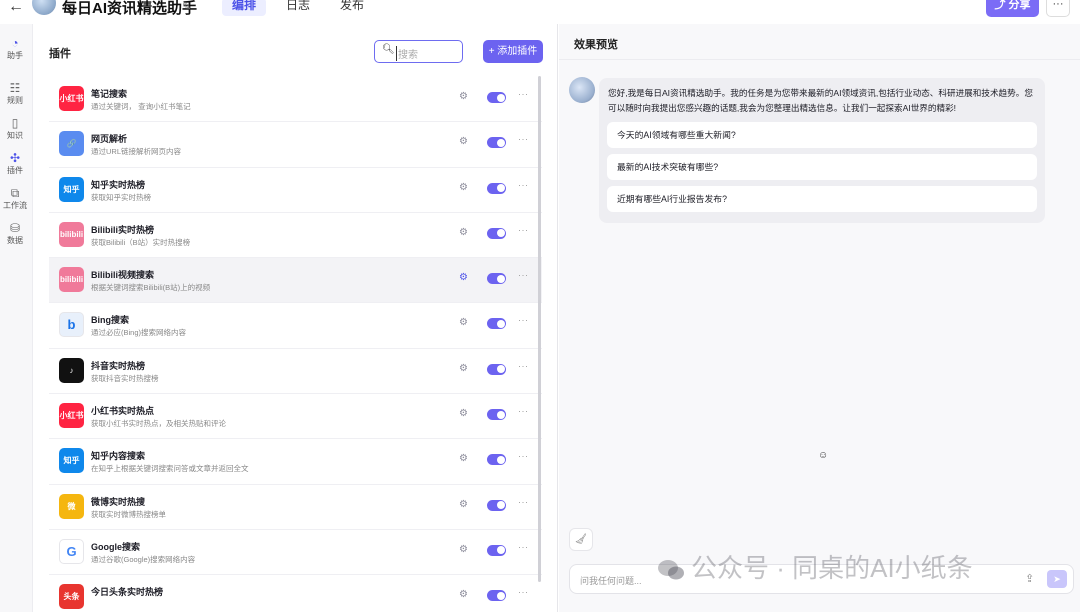  I want to click on plugin-row: 🔗 网页解析 通过URL链接解析网页内容 ⚙ ···, so click(295, 145).